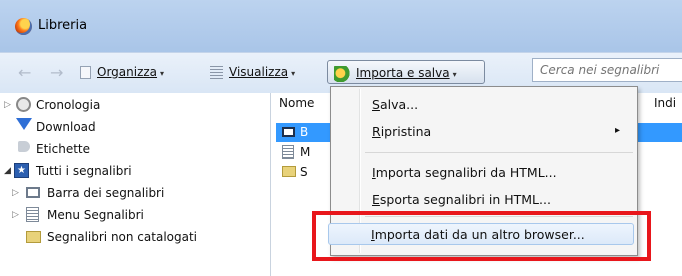  Describe the element at coordinates (63, 149) in the screenshot. I see `sidebar-item-label: Etichette` at that location.